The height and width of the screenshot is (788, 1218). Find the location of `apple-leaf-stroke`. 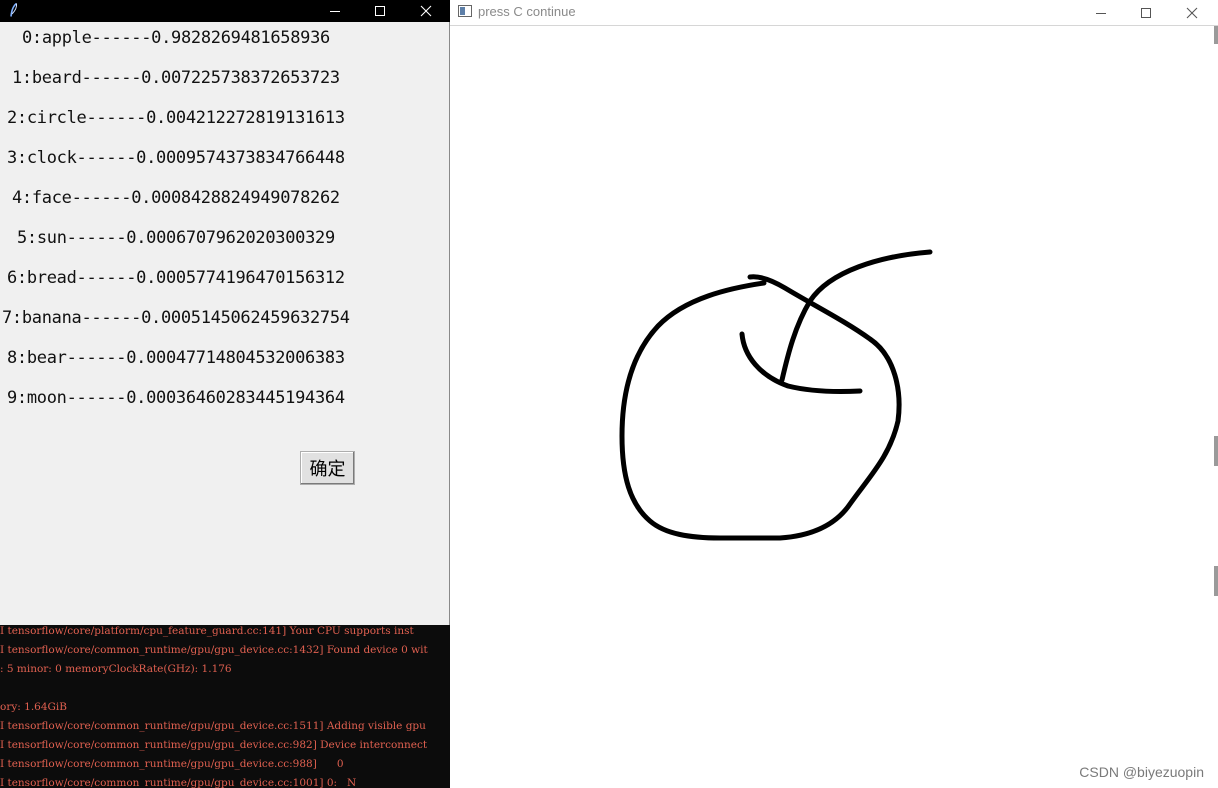

apple-leaf-stroke is located at coordinates (801, 362).